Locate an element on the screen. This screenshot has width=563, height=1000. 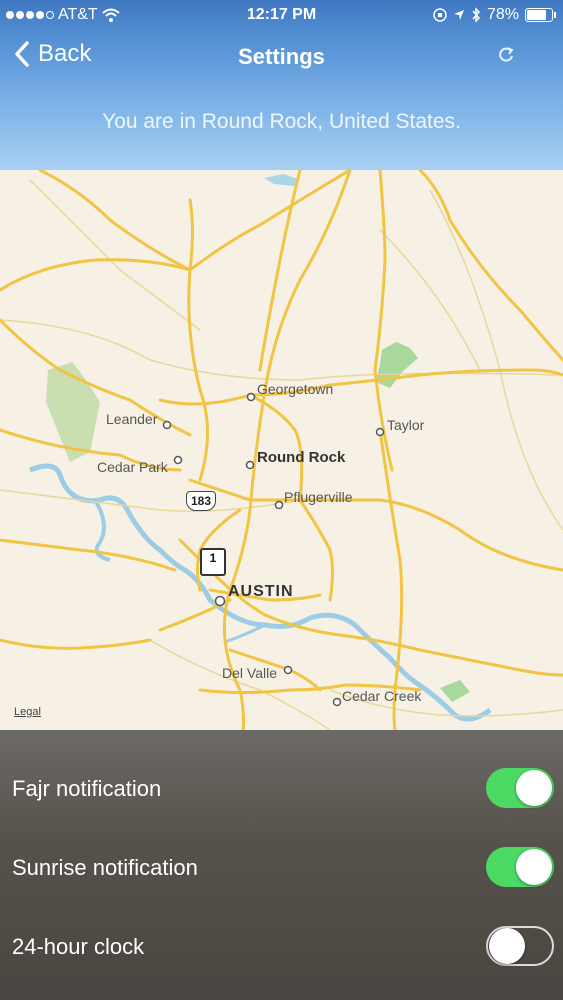
status-bar: AT&T 12:17 PM 78% is located at coordinates (281, 15).